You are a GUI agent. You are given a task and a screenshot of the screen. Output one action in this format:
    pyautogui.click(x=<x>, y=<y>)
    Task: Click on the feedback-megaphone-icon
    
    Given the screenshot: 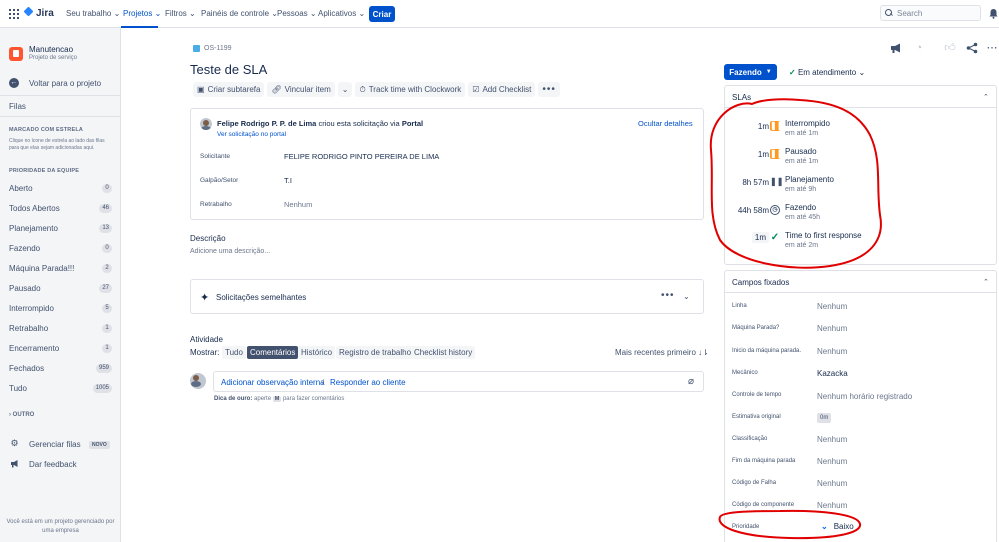 What is the action you would take?
    pyautogui.click(x=896, y=48)
    